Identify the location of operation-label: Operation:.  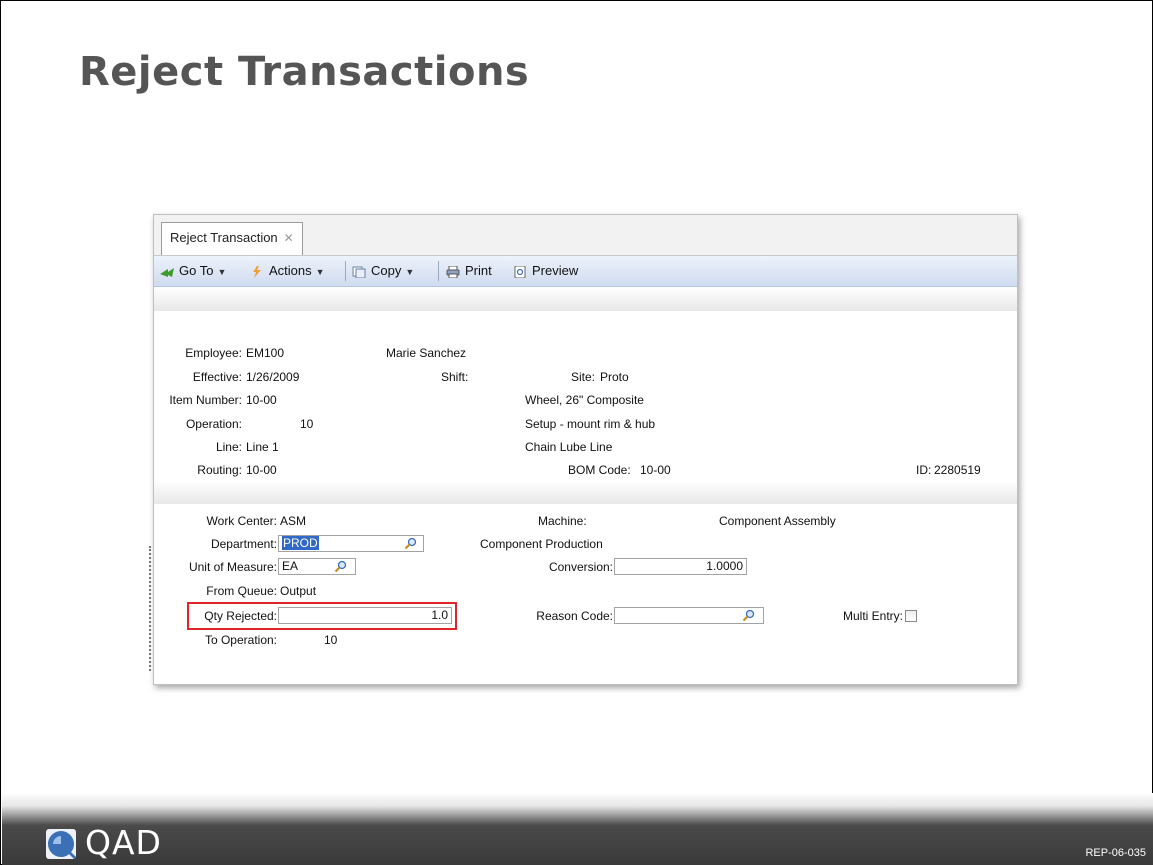
(213, 424).